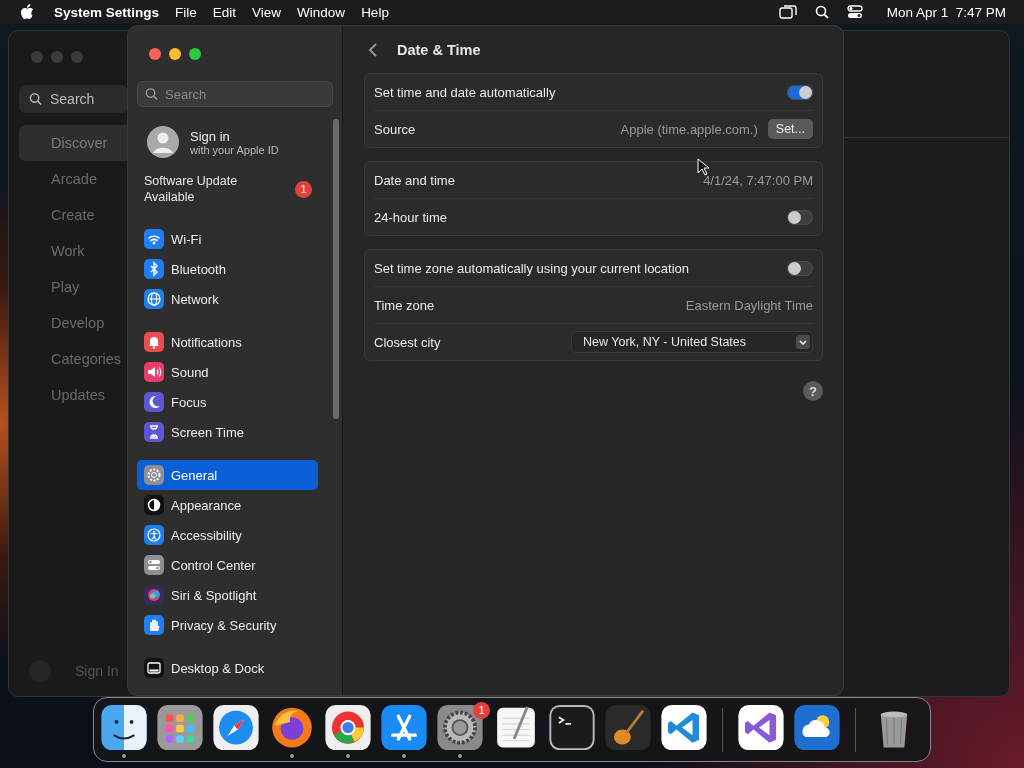 Image resolution: width=1024 pixels, height=768 pixels. What do you see at coordinates (336, 269) in the screenshot?
I see `scrollbar` at bounding box center [336, 269].